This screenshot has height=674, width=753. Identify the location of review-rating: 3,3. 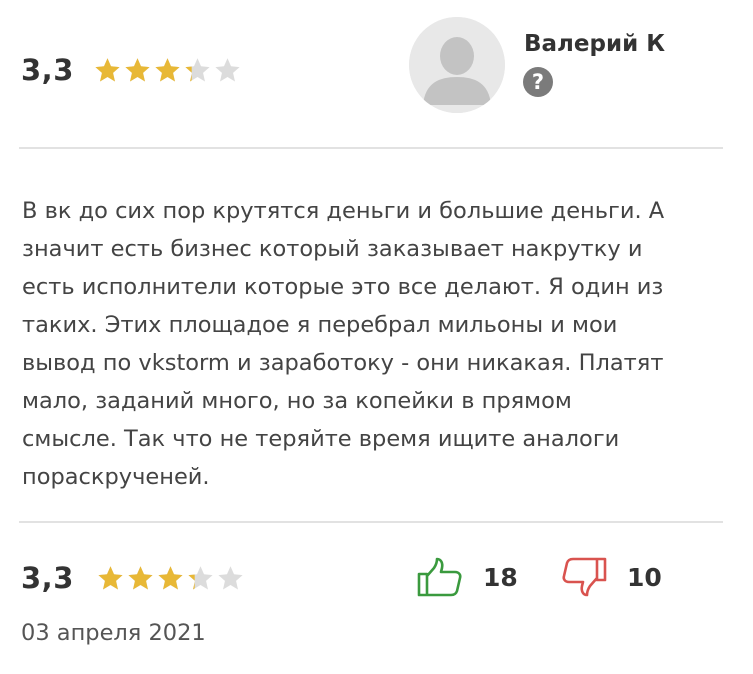
(133, 578).